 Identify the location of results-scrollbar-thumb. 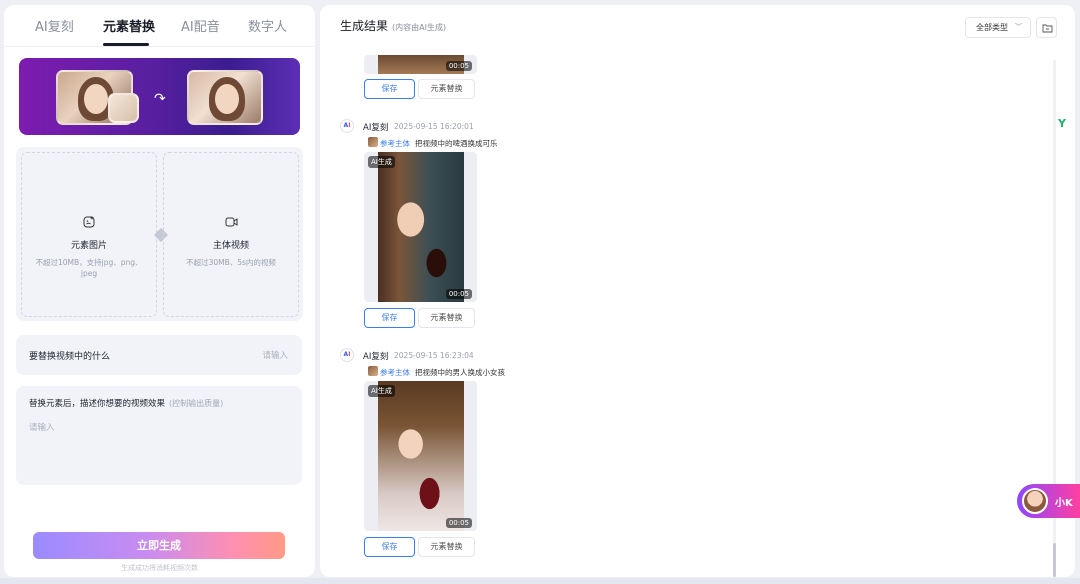
(1054, 560).